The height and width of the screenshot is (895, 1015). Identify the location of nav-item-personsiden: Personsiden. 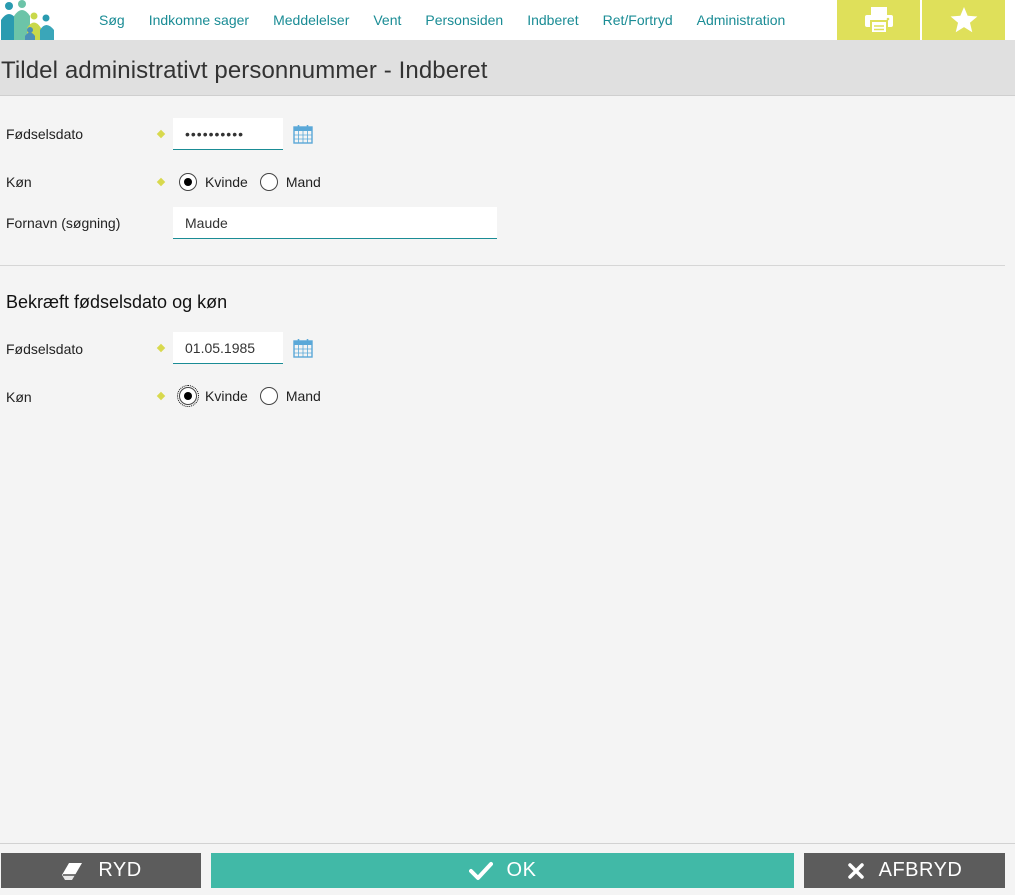
(464, 20).